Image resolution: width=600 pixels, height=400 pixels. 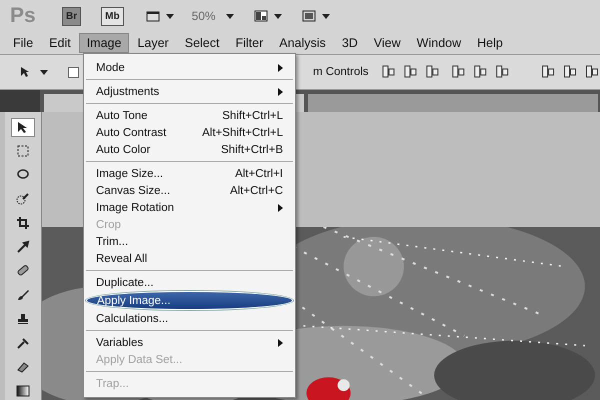 What do you see at coordinates (23, 16) in the screenshot?
I see `app-logo: Ps` at bounding box center [23, 16].